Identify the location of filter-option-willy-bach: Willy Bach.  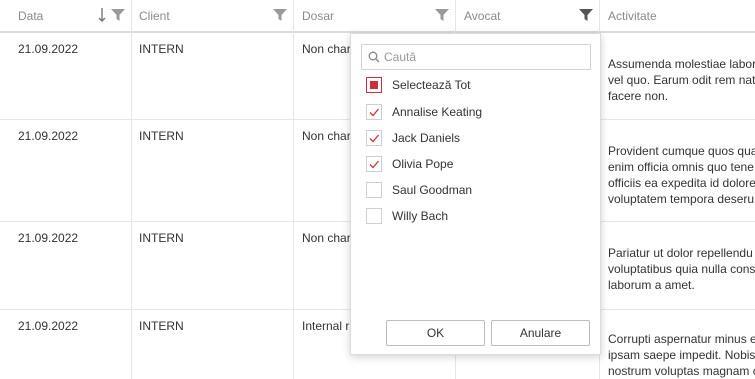
(476, 216).